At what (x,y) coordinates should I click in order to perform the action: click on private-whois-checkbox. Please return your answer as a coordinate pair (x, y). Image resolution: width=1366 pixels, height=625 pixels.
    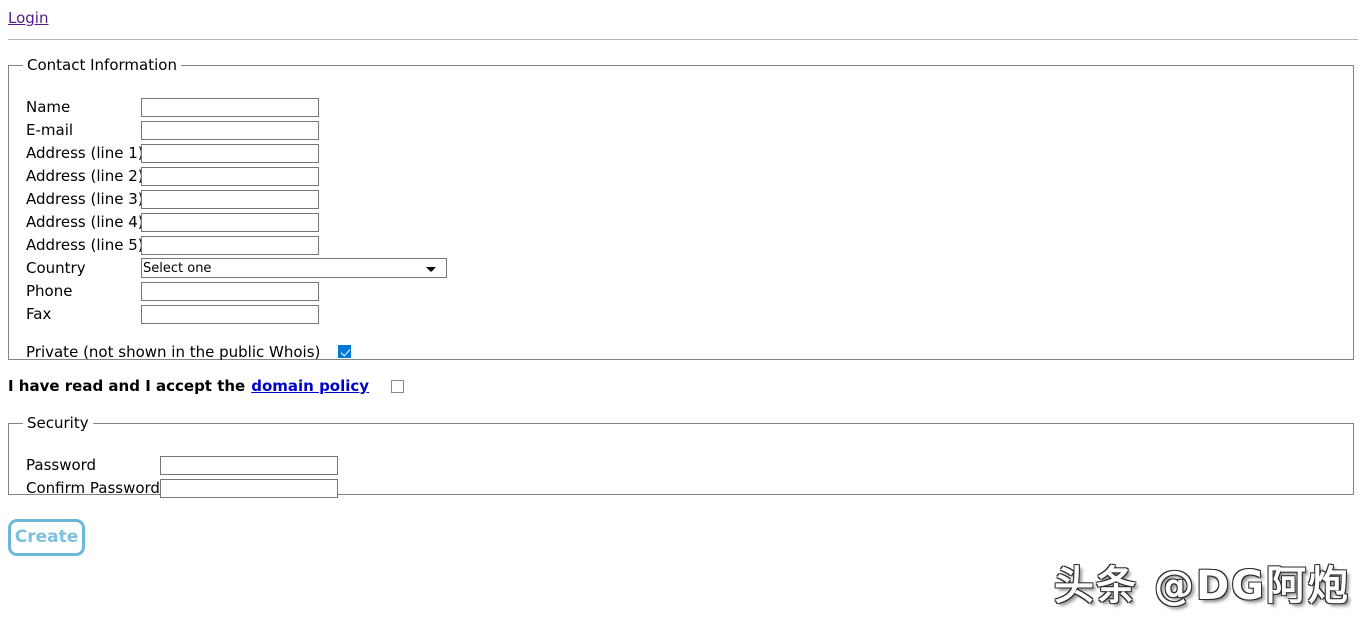
    Looking at the image, I should click on (345, 351).